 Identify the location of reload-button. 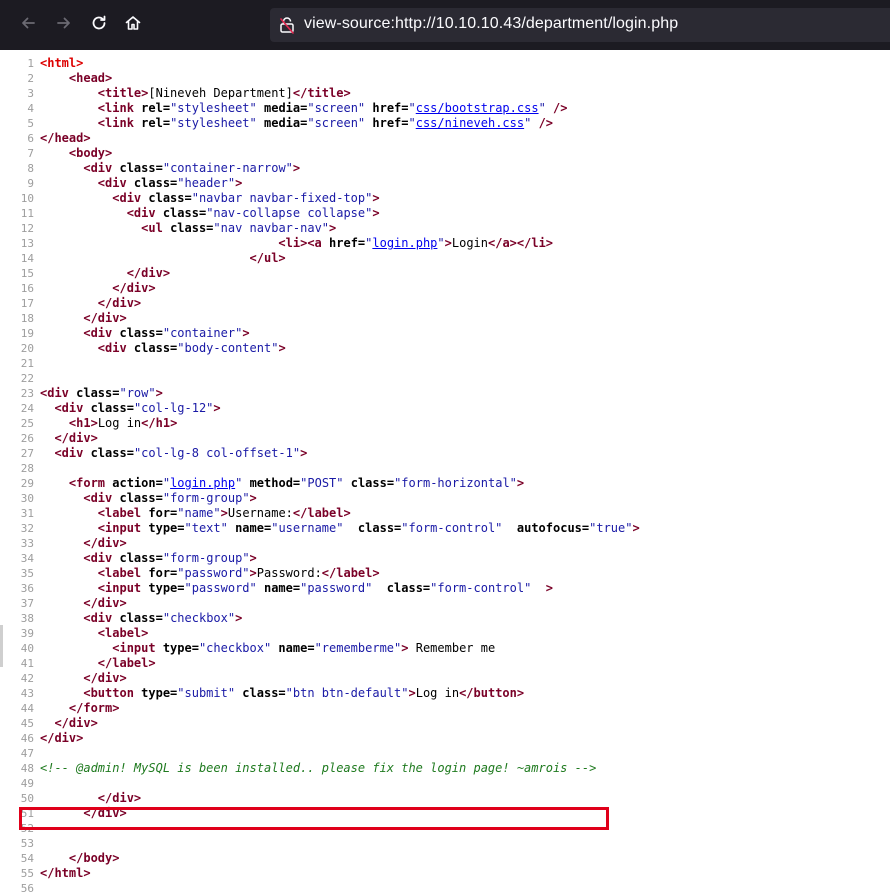
(99, 25).